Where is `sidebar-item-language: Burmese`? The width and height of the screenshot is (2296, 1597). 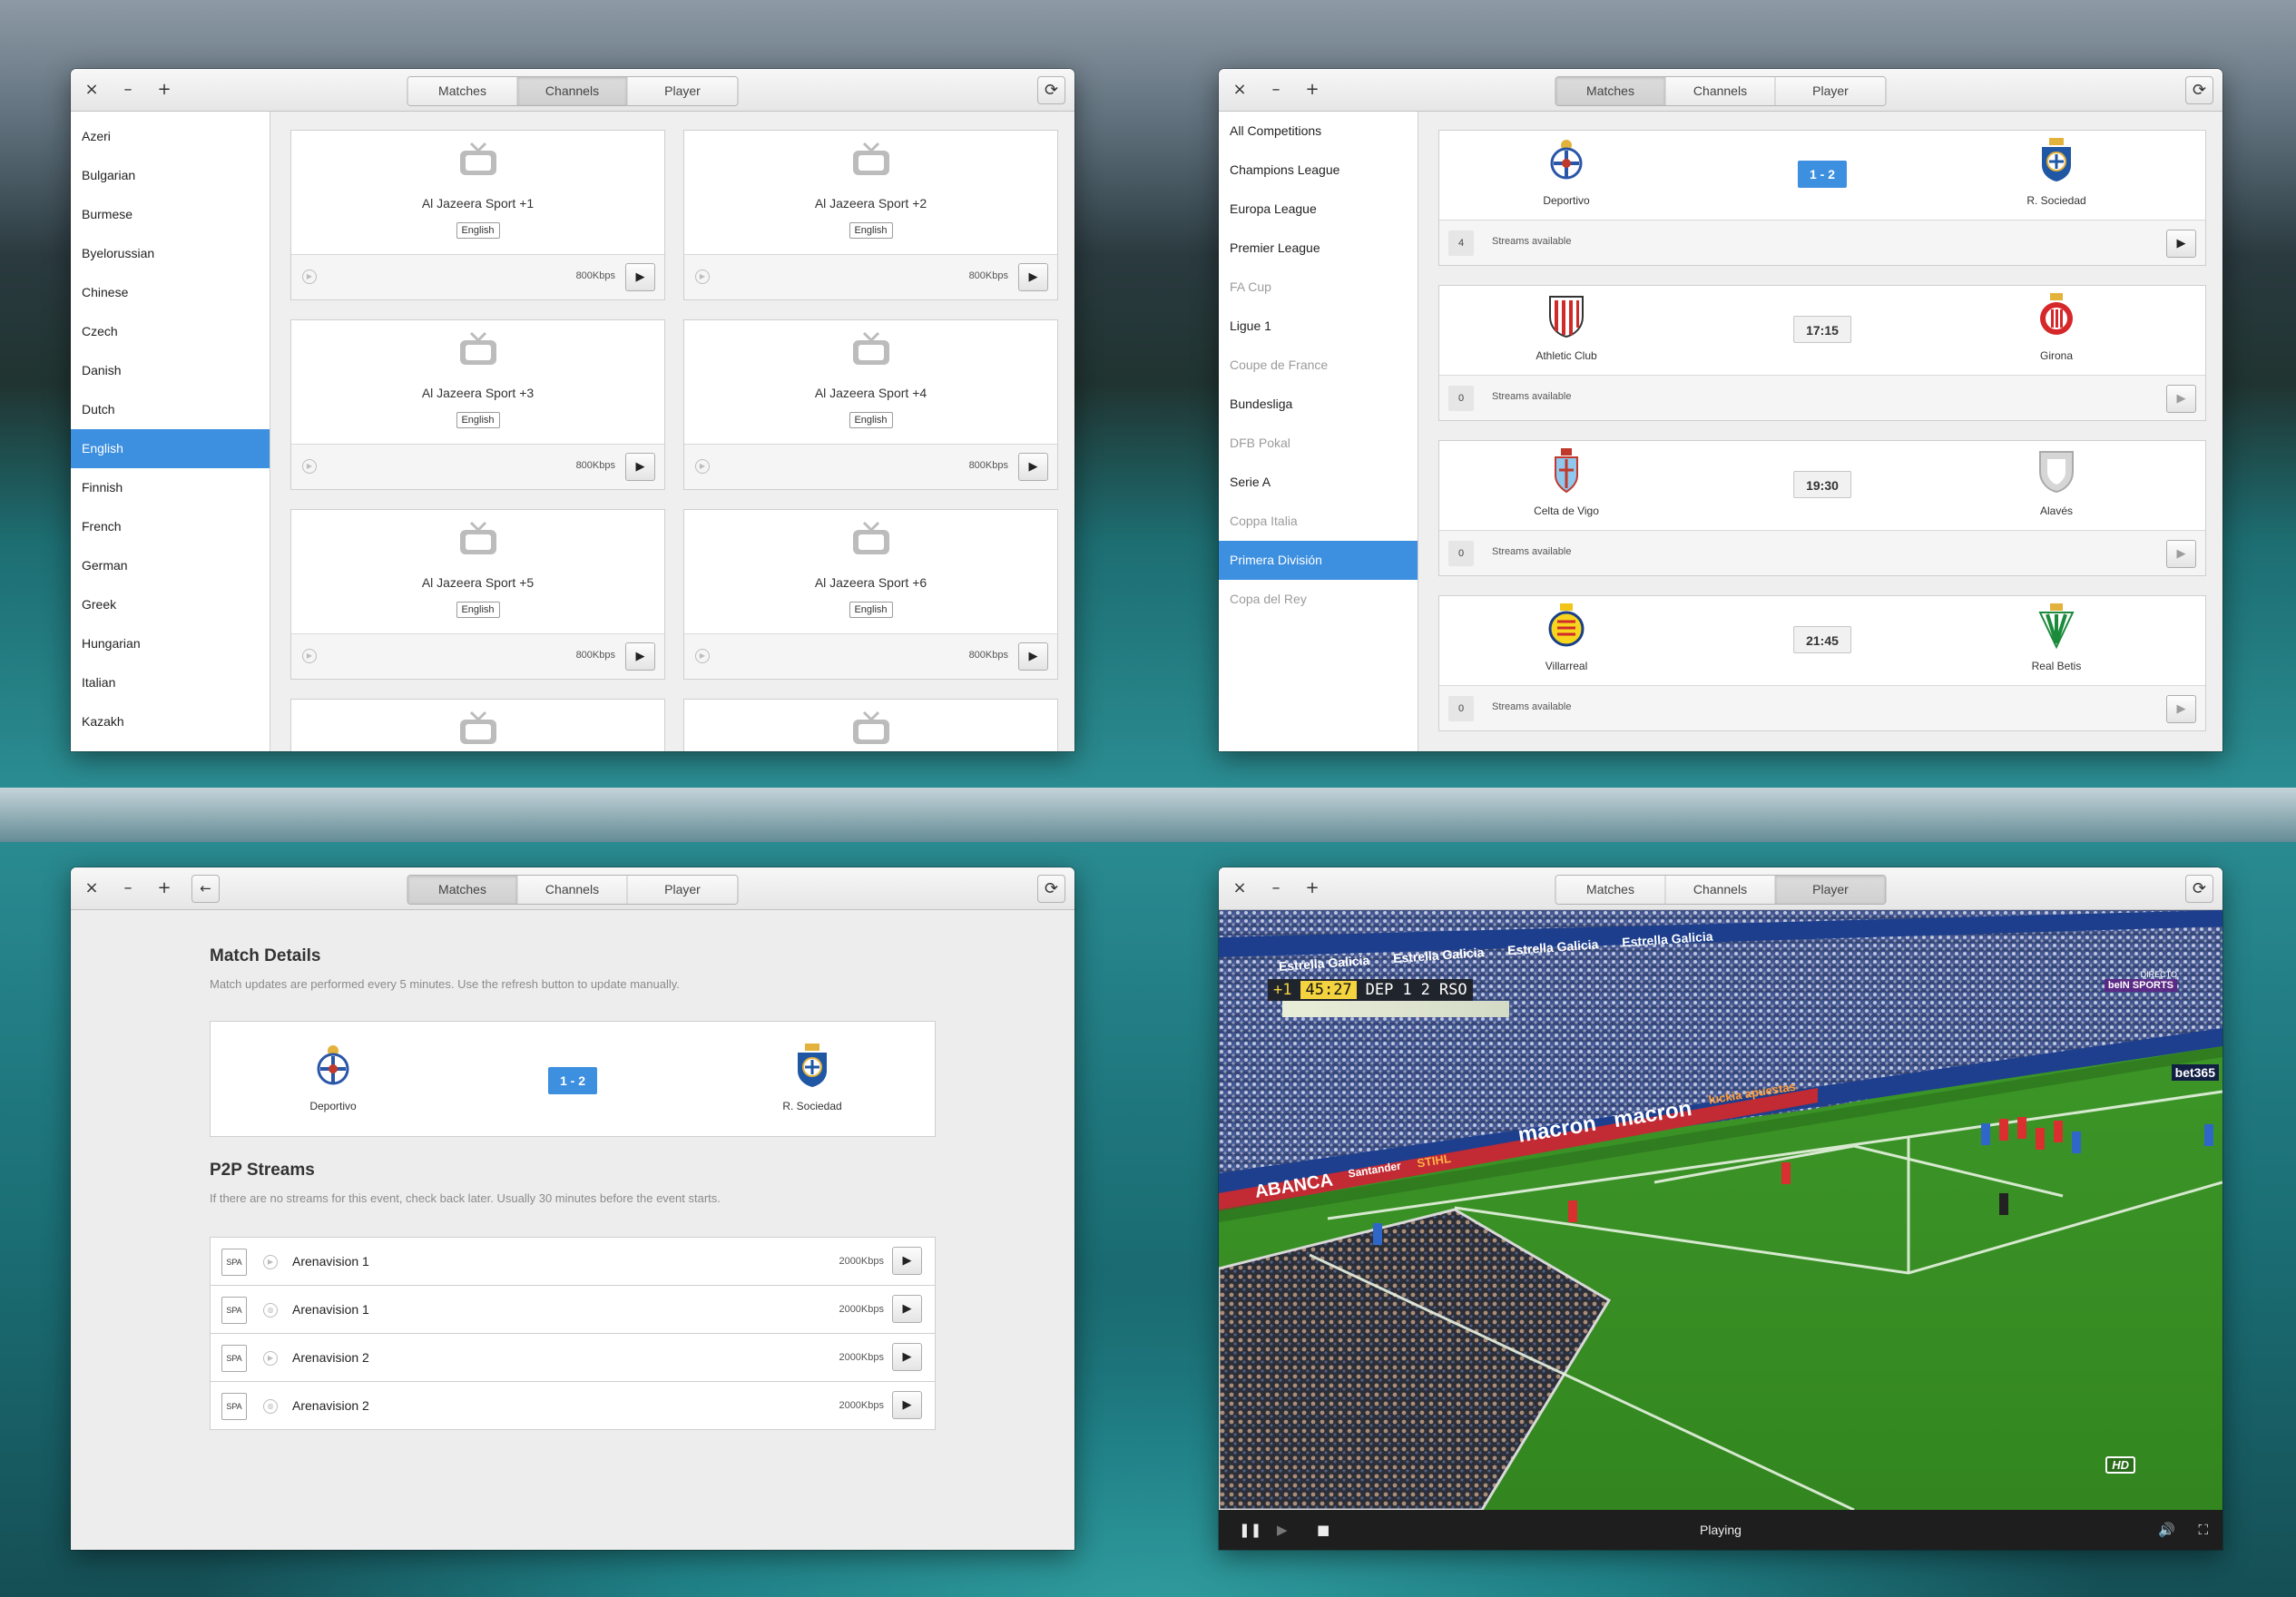
sidebar-item-language: Burmese is located at coordinates (170, 214).